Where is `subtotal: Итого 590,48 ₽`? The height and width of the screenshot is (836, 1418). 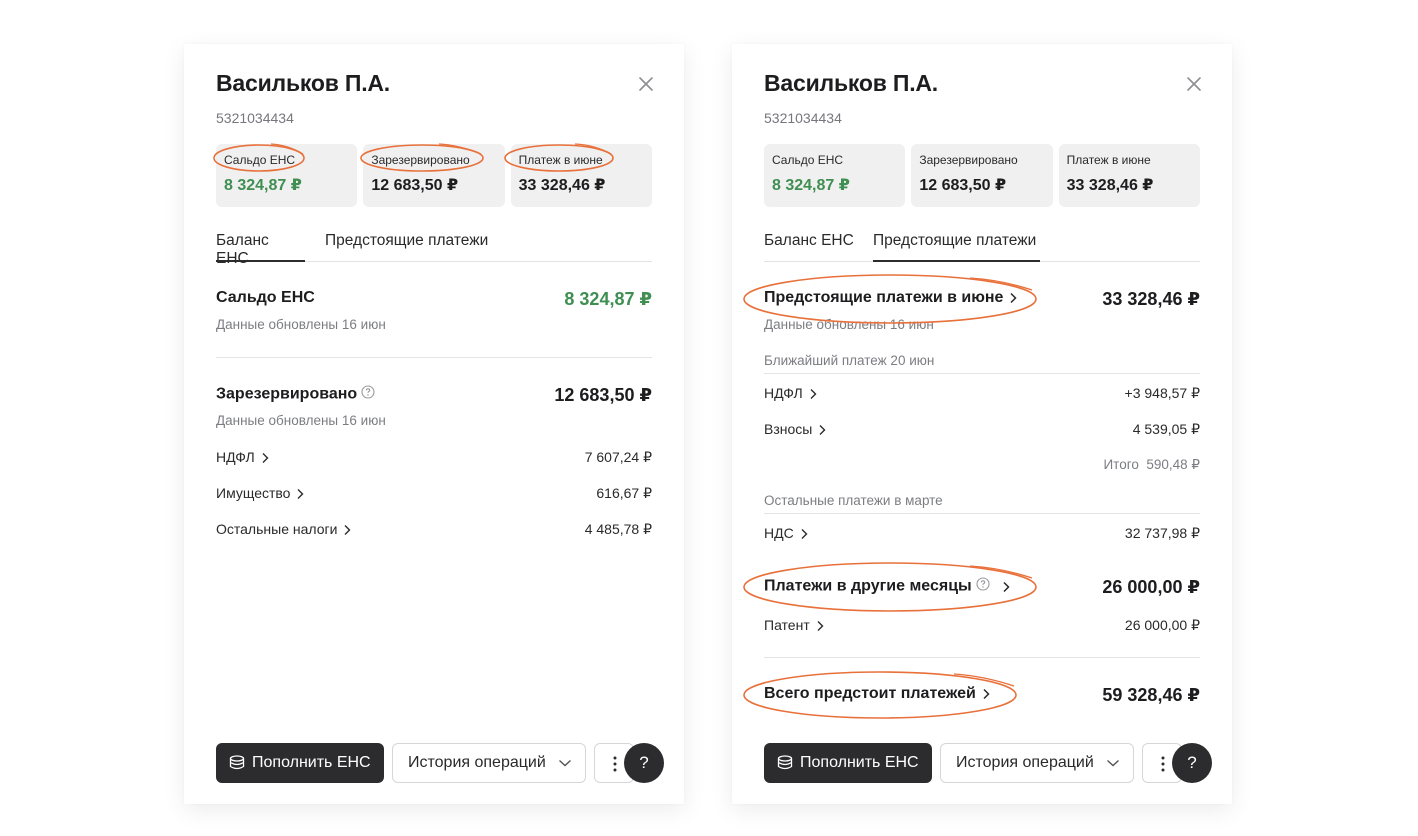 subtotal: Итого 590,48 ₽ is located at coordinates (1151, 465).